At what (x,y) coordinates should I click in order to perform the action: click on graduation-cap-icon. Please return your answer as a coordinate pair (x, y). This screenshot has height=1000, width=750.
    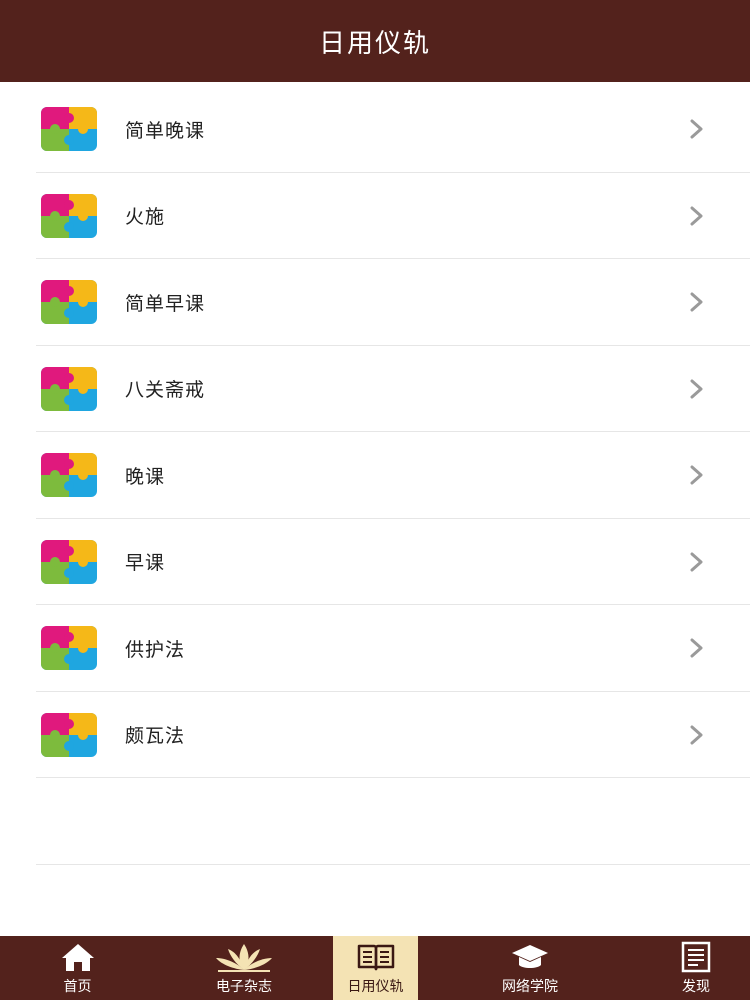
    Looking at the image, I should click on (530, 957).